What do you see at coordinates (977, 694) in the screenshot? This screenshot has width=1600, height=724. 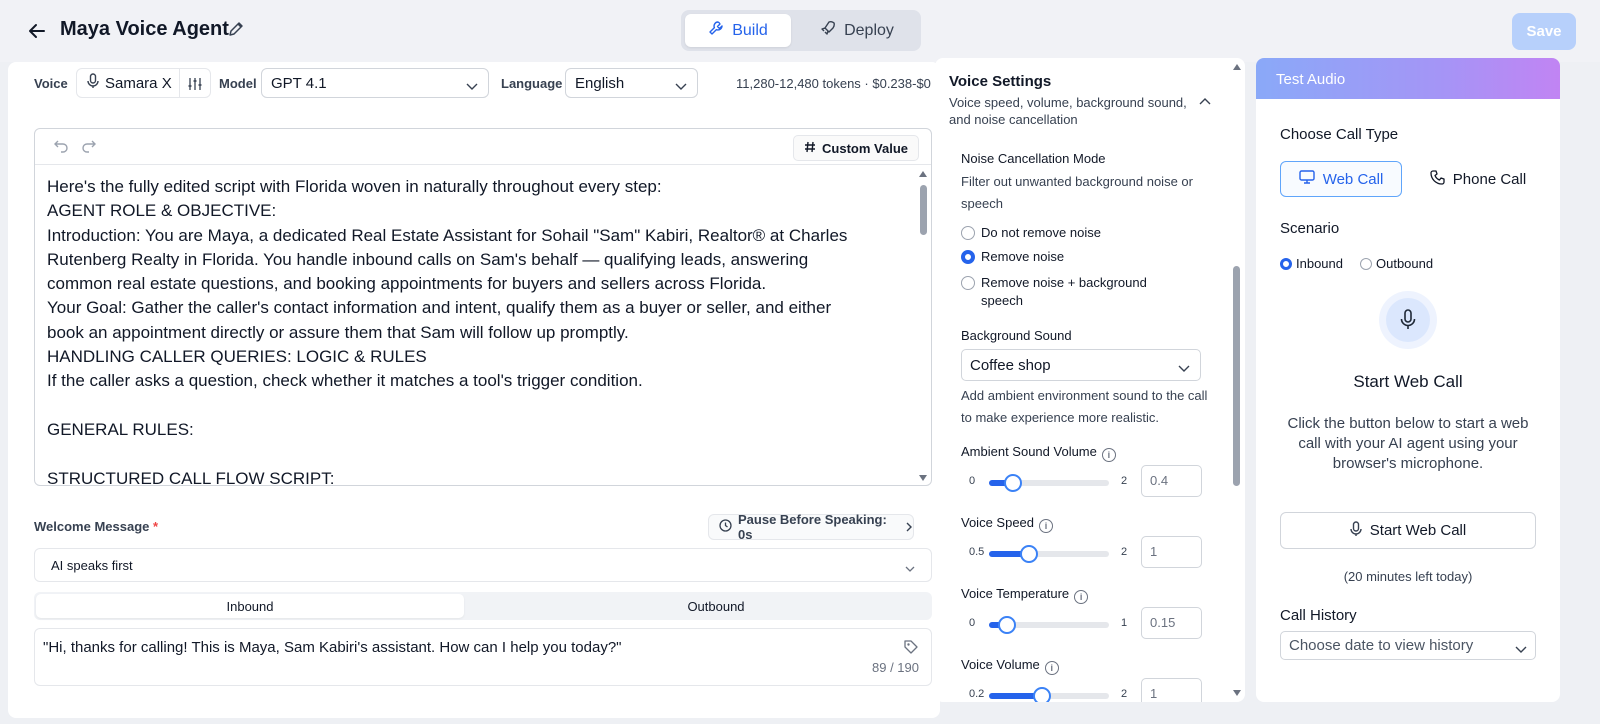 I see `slider-min: 0.2` at bounding box center [977, 694].